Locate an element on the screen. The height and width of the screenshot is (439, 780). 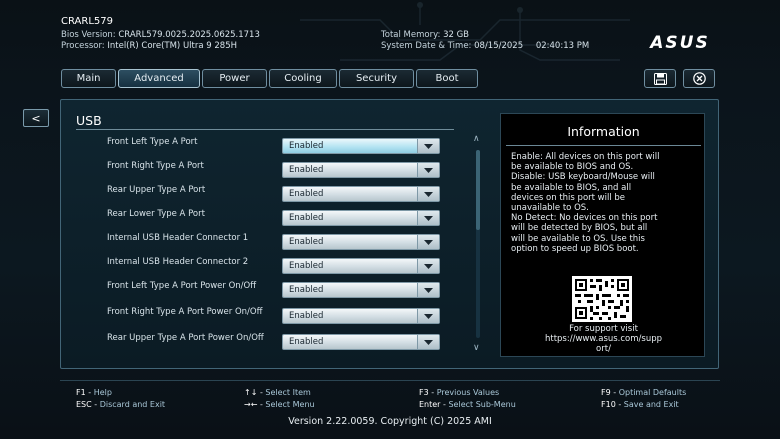
setting-dropdown-rear-lower-type-a: Enabled is located at coordinates (361, 218).